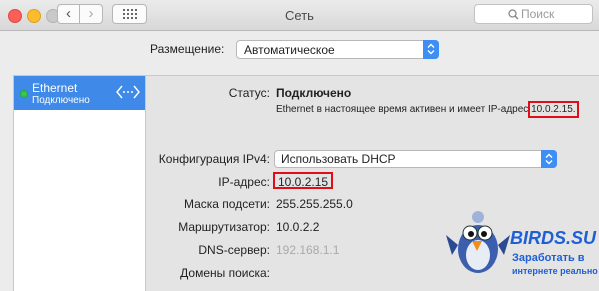 Image resolution: width=599 pixels, height=291 pixels. I want to click on search-icon, so click(513, 14).